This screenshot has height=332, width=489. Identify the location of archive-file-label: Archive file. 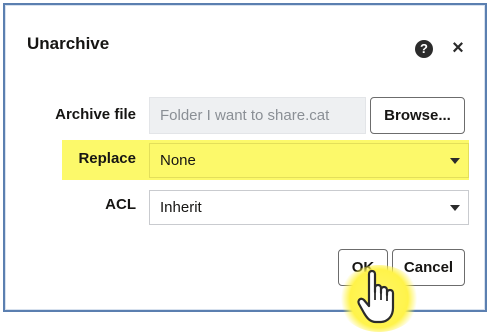
(95, 114).